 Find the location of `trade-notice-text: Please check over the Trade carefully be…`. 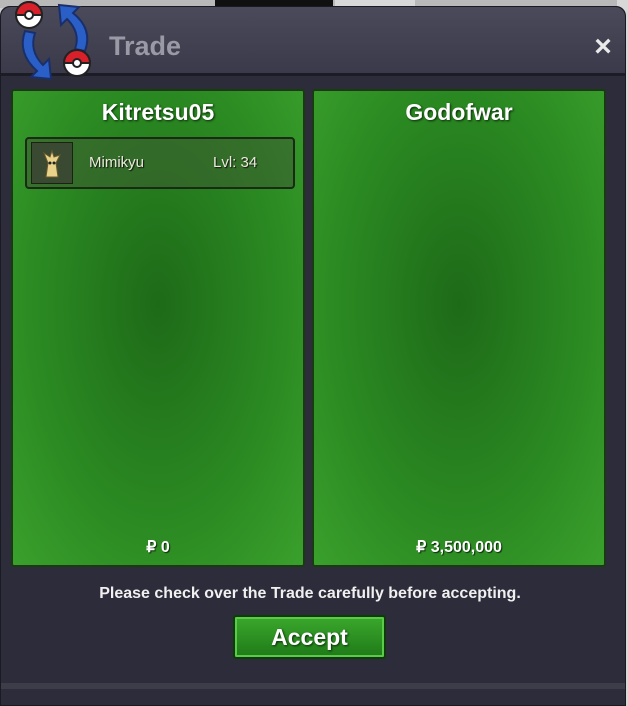

trade-notice-text: Please check over the Trade carefully be… is located at coordinates (310, 593).